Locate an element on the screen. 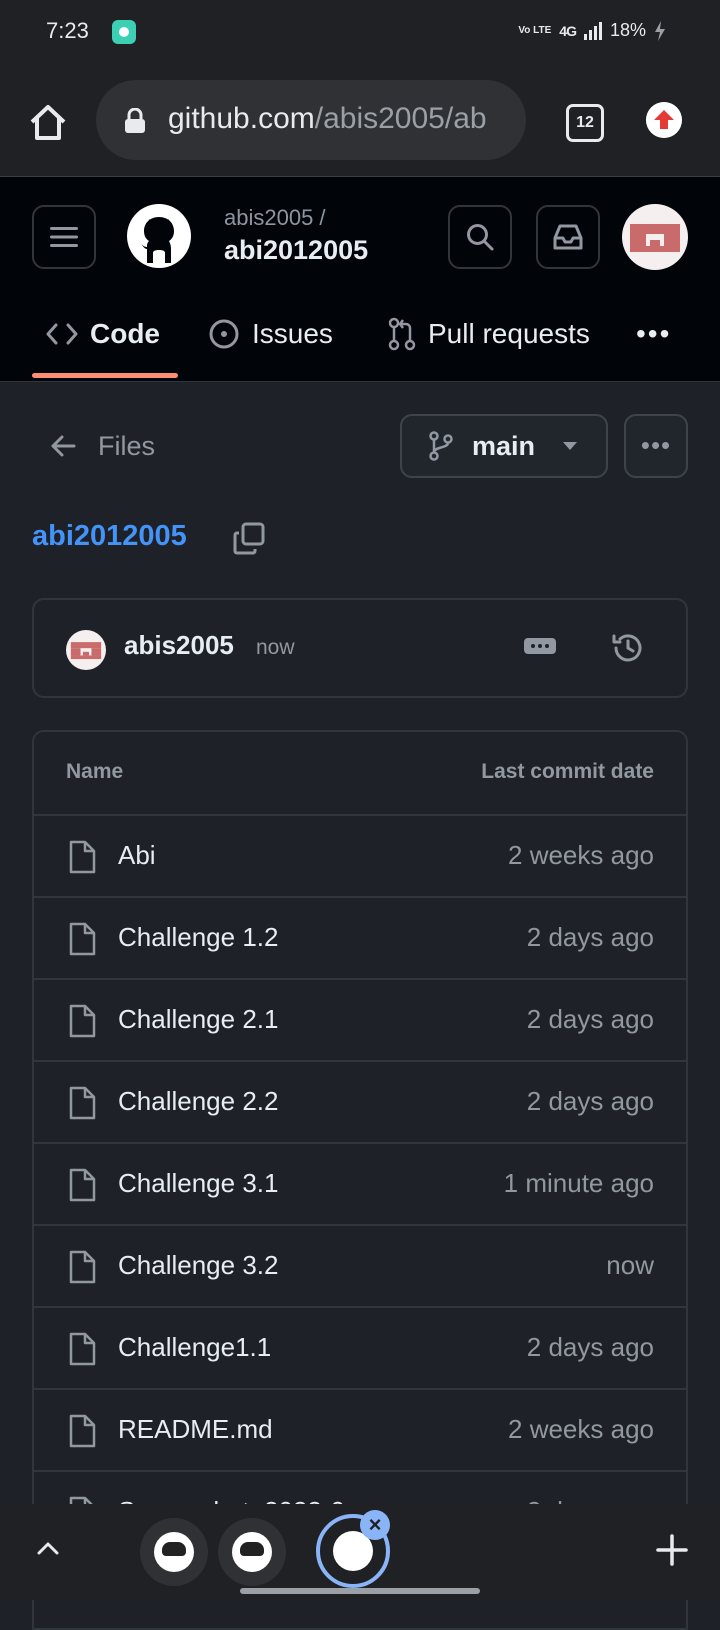 This screenshot has width=720, height=1630. issue-icon is located at coordinates (224, 334).